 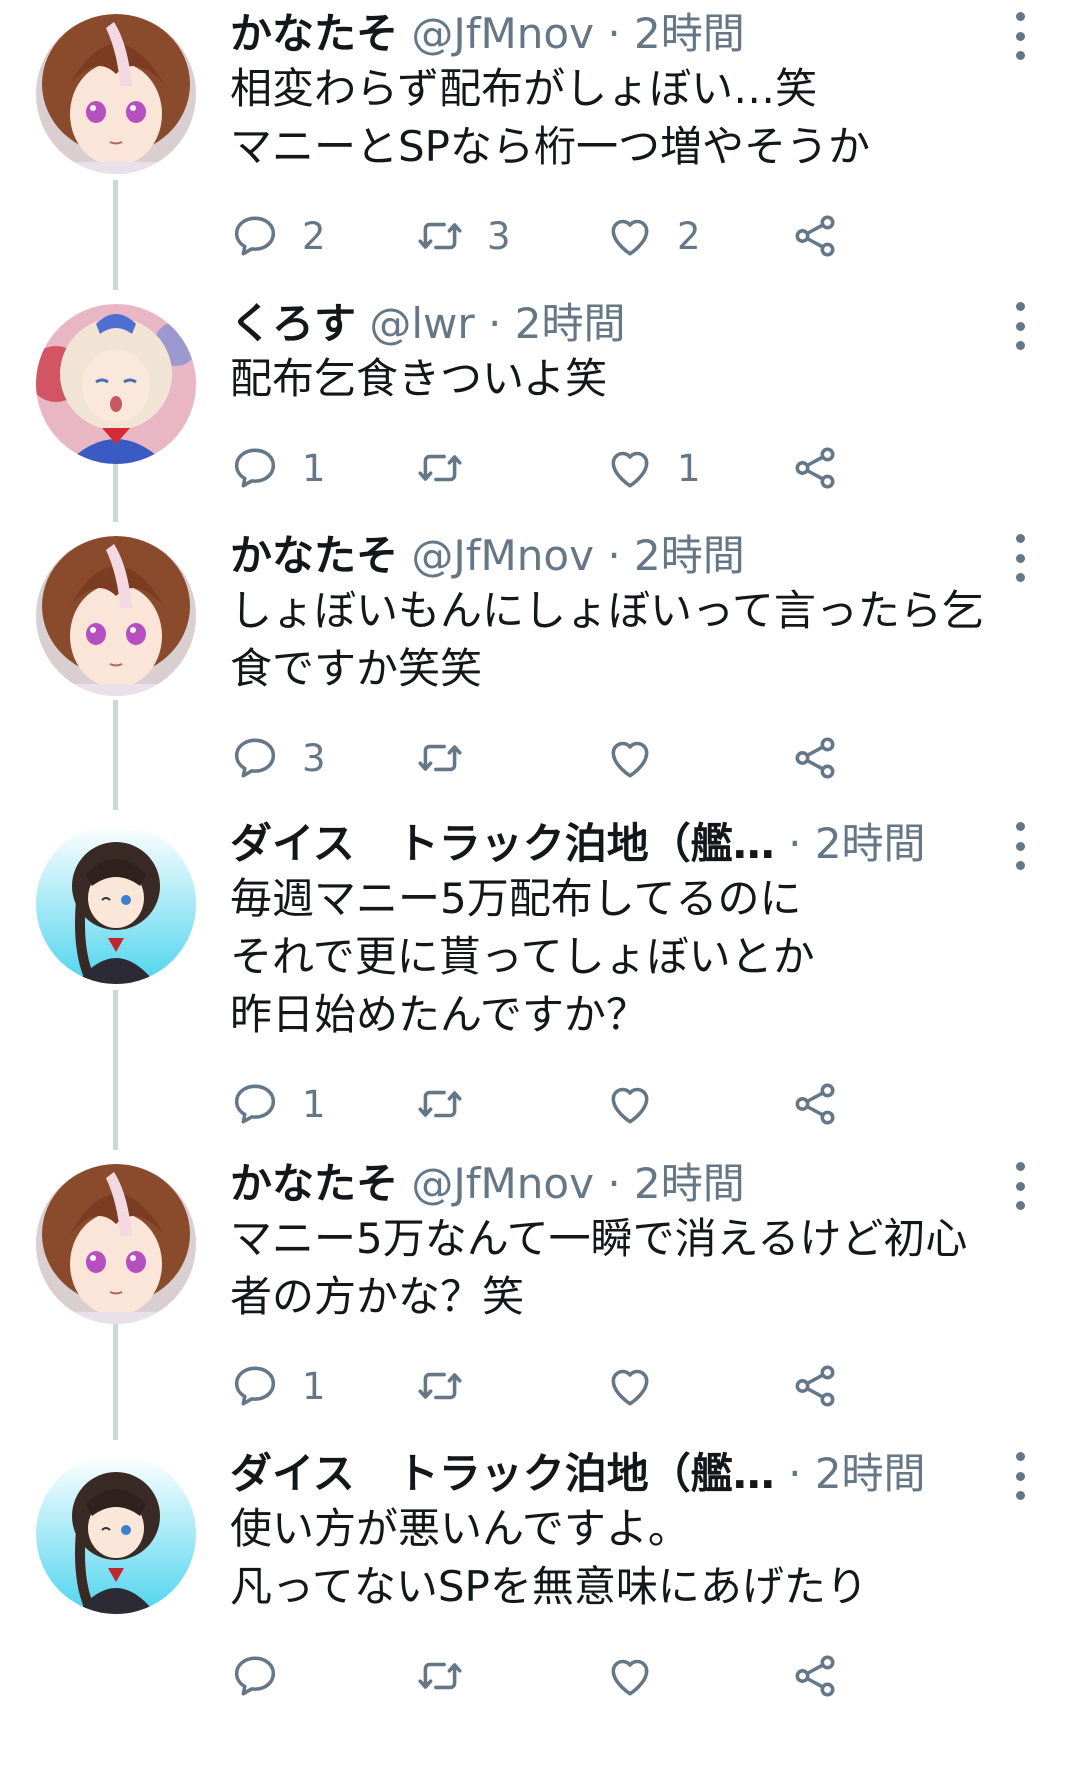 I want to click on reply-button: 2, so click(x=278, y=236).